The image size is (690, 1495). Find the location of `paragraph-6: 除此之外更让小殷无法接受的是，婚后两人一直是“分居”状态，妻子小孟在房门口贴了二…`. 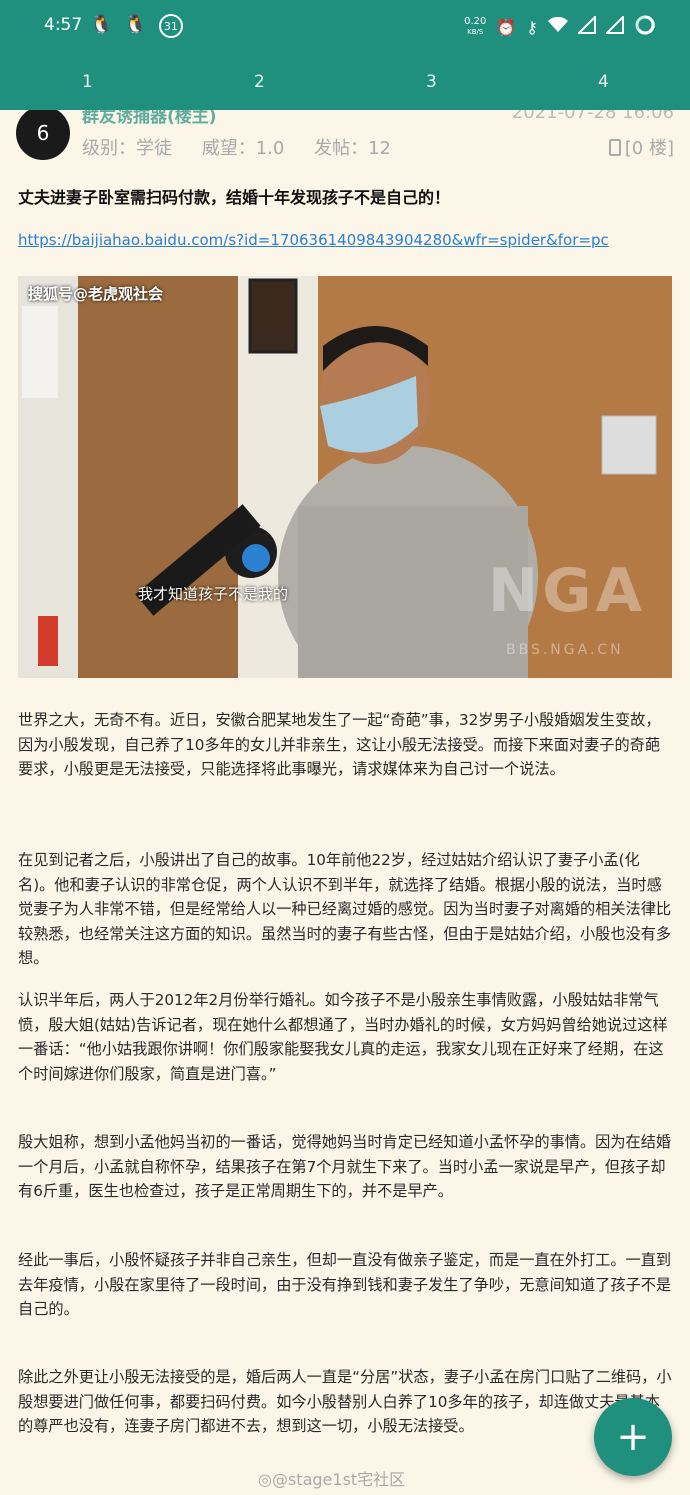

paragraph-6: 除此之外更让小殷无法接受的是，婚后两人一直是“分居”状态，妻子小孟在房门口贴了二… is located at coordinates (345, 1402).